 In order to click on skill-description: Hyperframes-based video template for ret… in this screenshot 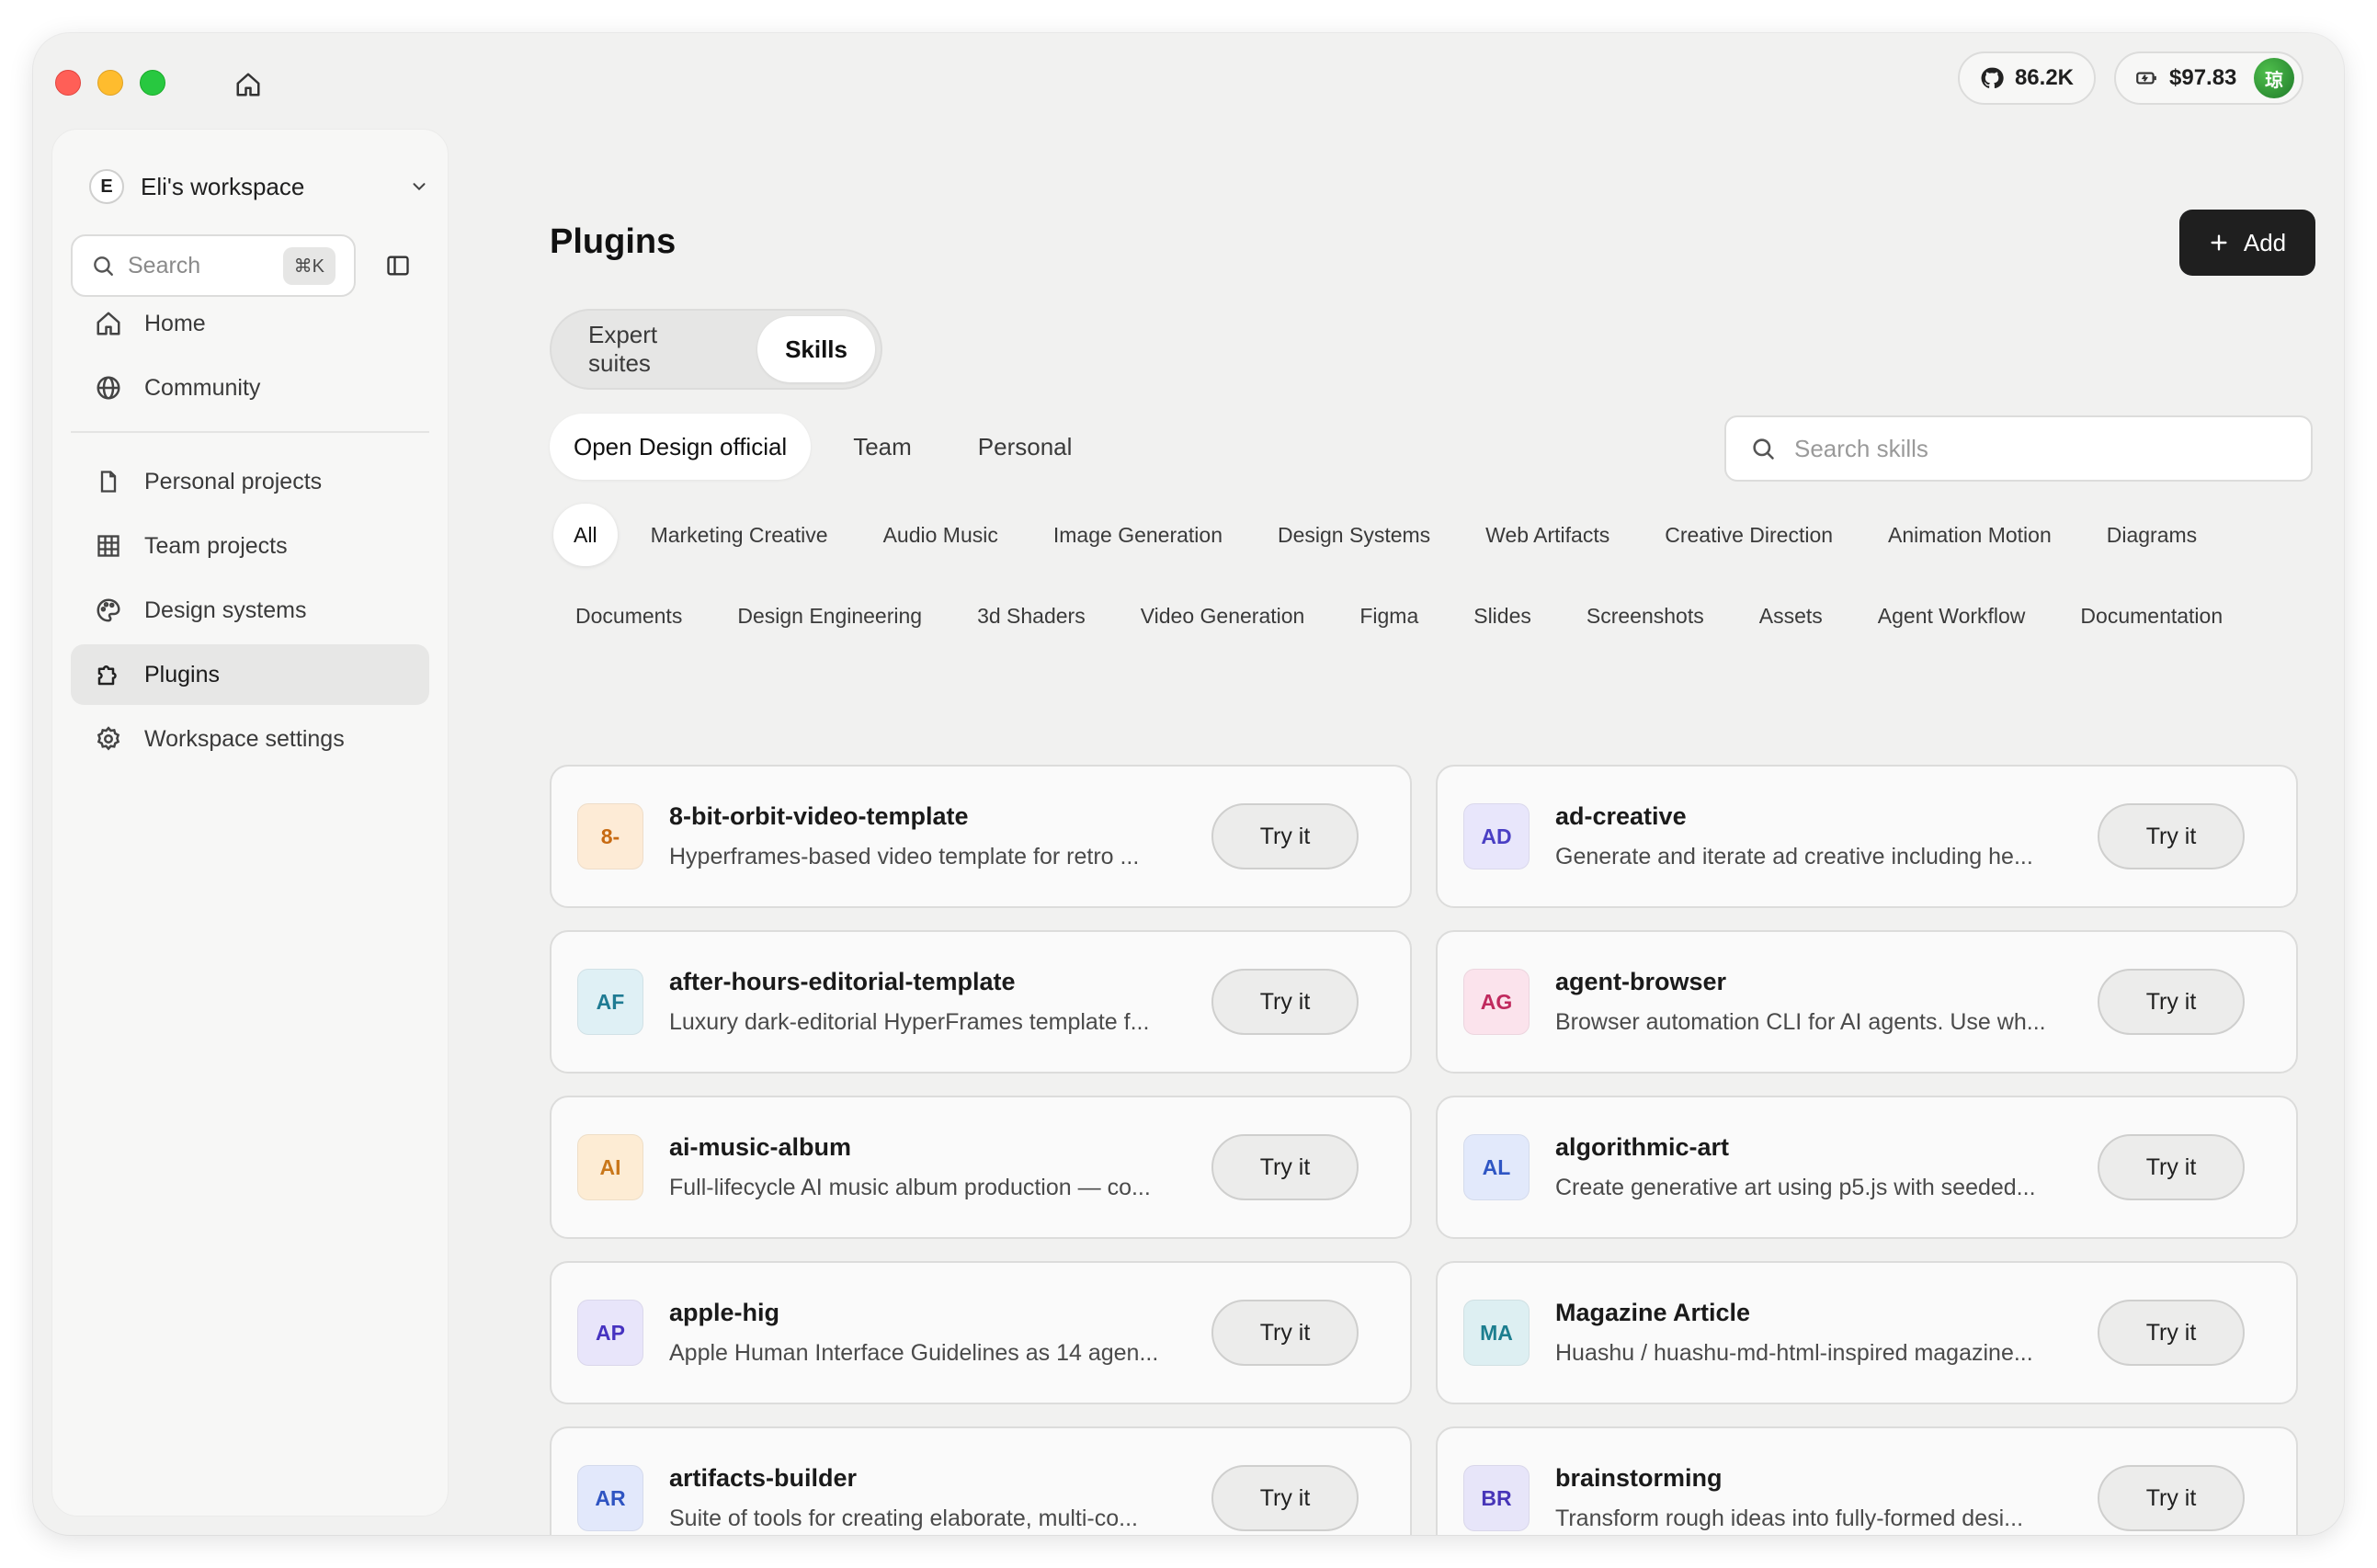, I will do `click(905, 856)`.